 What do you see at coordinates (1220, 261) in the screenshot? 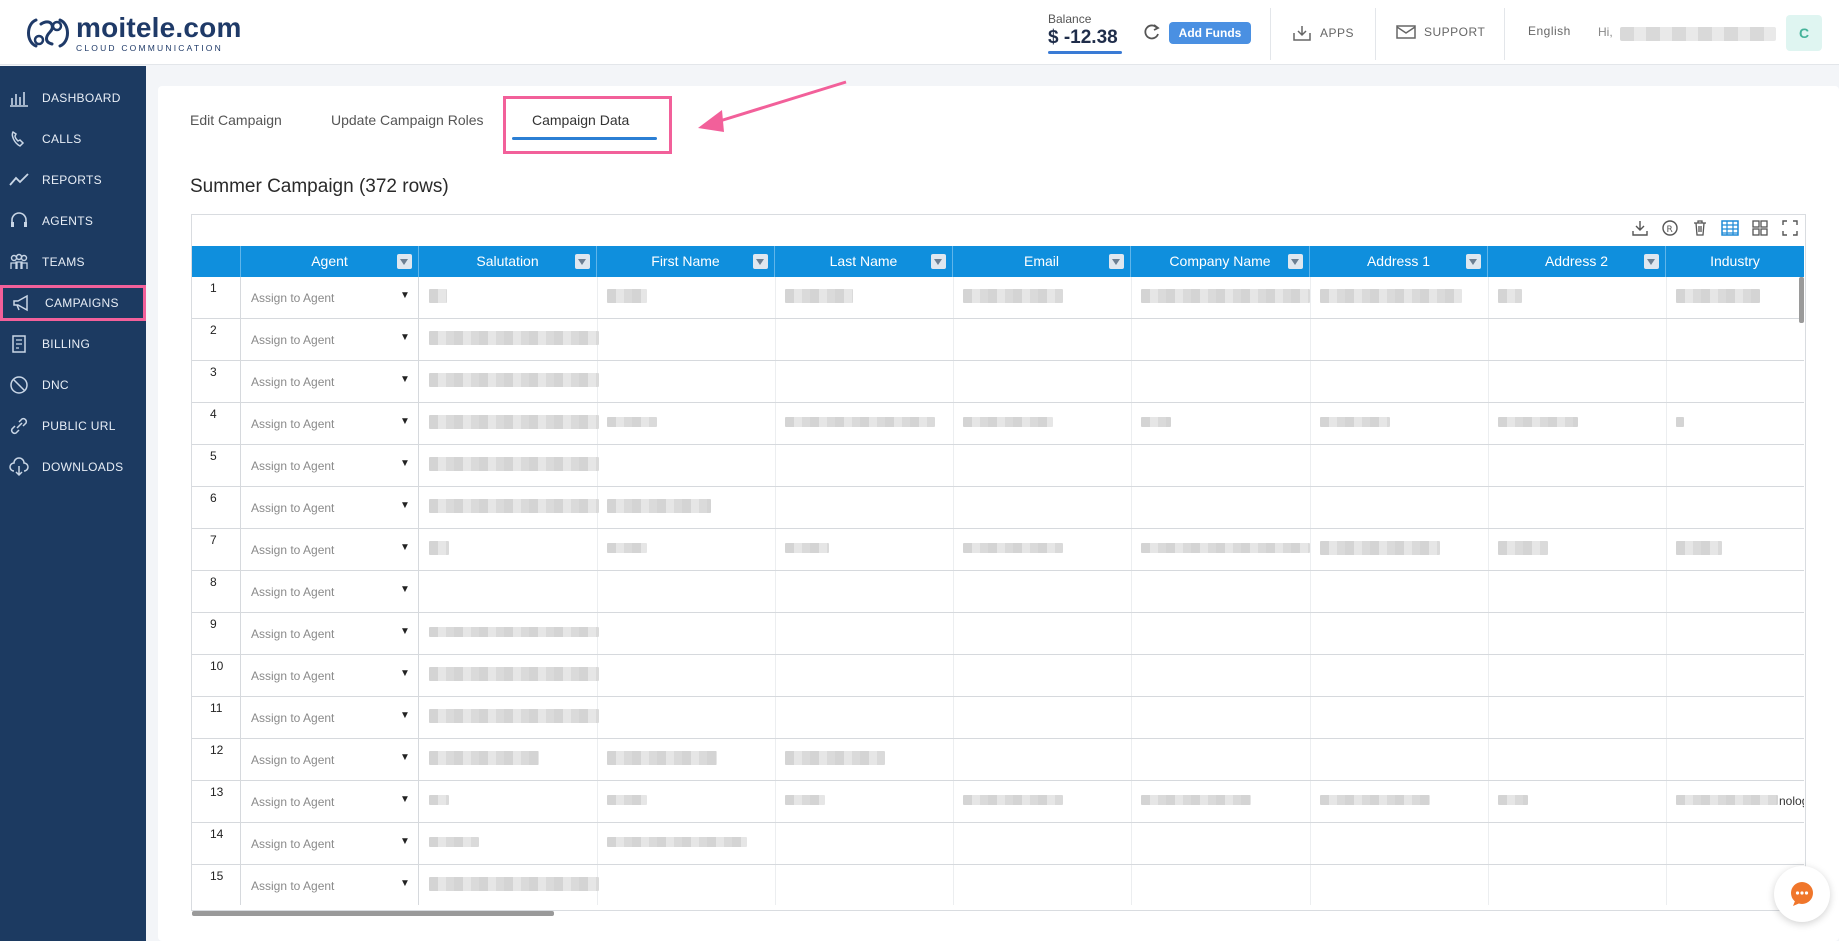
I see `column-header-company-name: Company Name` at bounding box center [1220, 261].